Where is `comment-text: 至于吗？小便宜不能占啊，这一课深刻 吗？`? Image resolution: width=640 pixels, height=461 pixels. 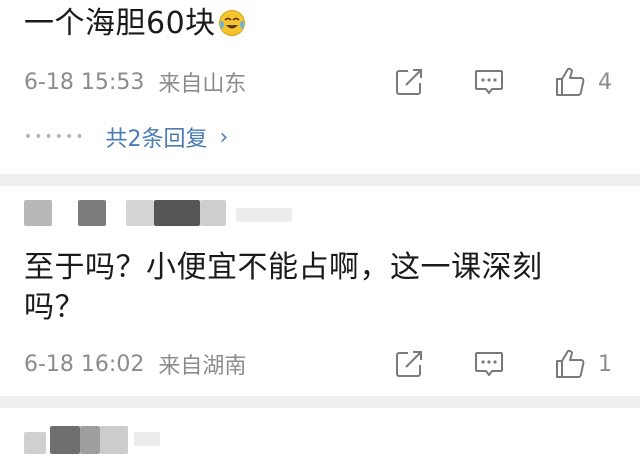
comment-text: 至于吗？小便宜不能占啊，这一课深刻 吗？ is located at coordinates (283, 288).